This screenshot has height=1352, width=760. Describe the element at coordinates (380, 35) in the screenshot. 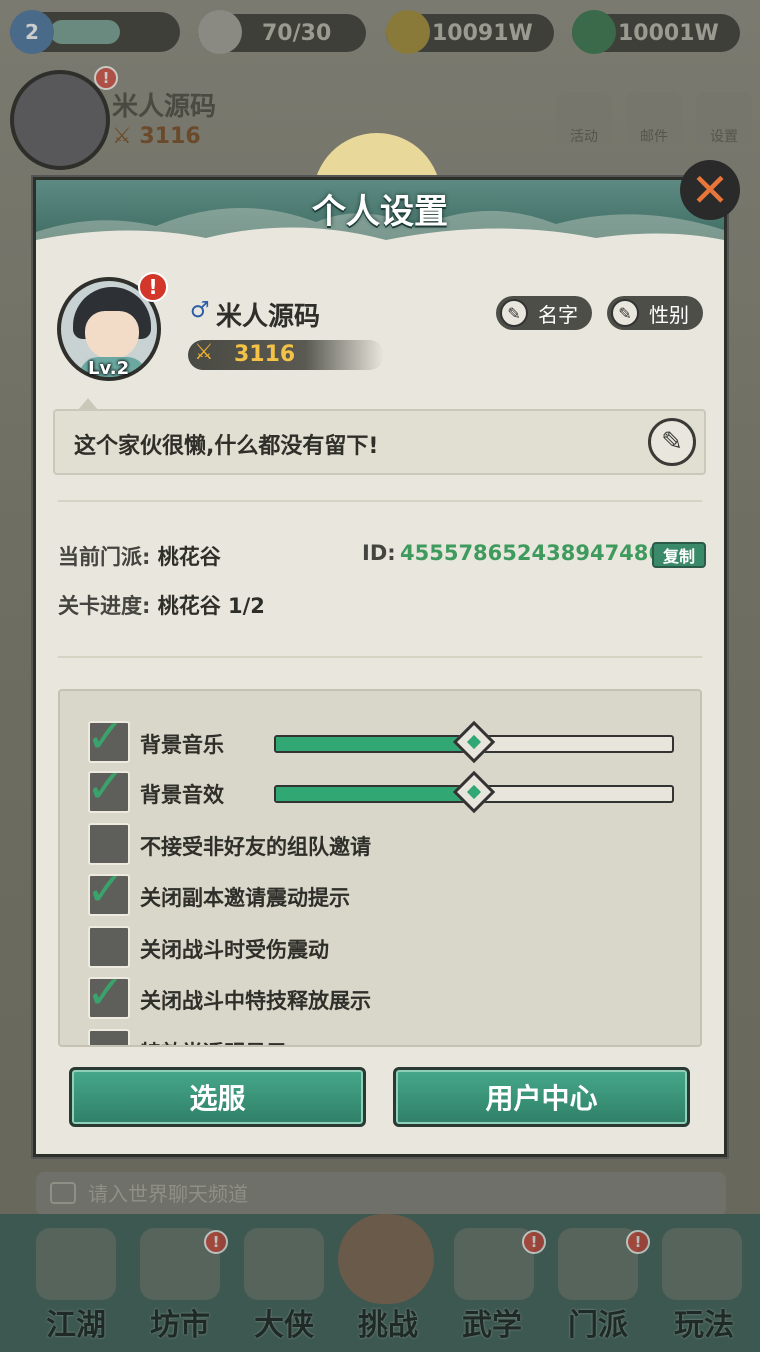

I see `top-resource-bar: 2 70/30 10091W 10001W` at that location.